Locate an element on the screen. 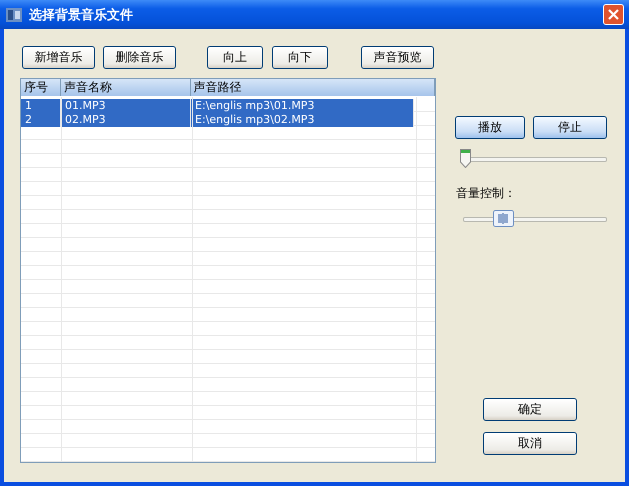 The image size is (629, 486). list-row: 1 01.MP3 E:\englis mp3\01.MP3 is located at coordinates (217, 106).